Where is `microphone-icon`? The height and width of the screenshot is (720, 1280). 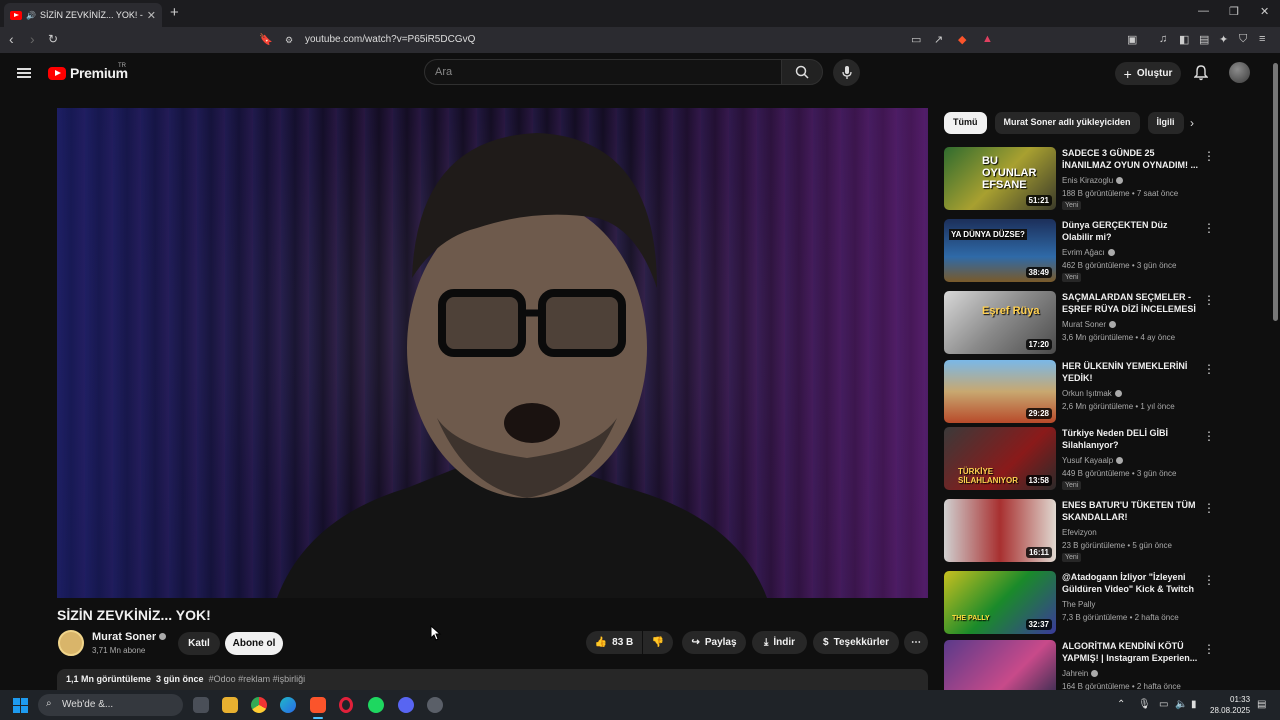 microphone-icon is located at coordinates (846, 72).